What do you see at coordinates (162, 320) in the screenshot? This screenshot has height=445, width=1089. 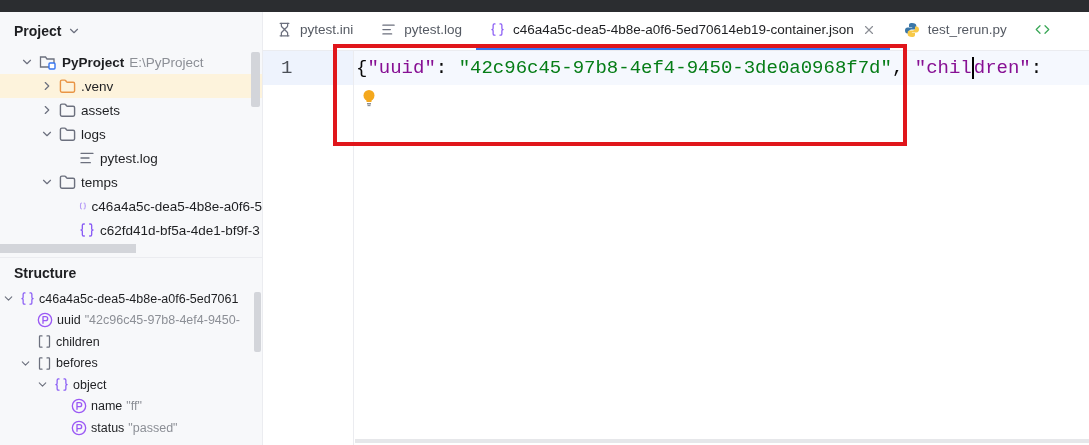 I see `item-value: "42c96c45-97b8-4ef4-9450-` at bounding box center [162, 320].